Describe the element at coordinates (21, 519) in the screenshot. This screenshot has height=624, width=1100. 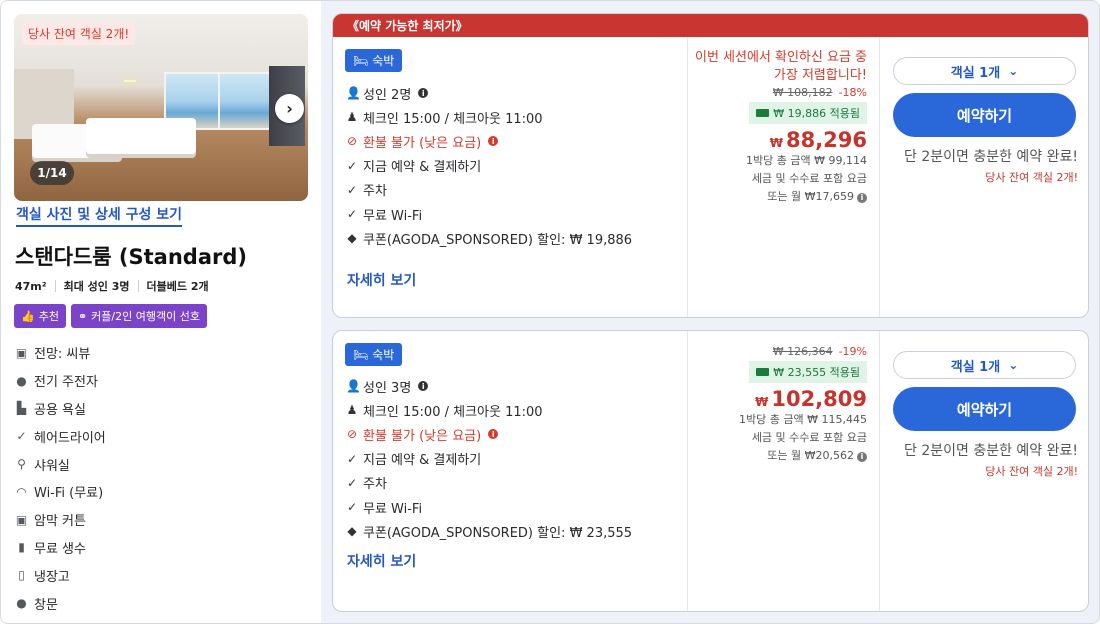
I see `curtain-icon: ▣` at that location.